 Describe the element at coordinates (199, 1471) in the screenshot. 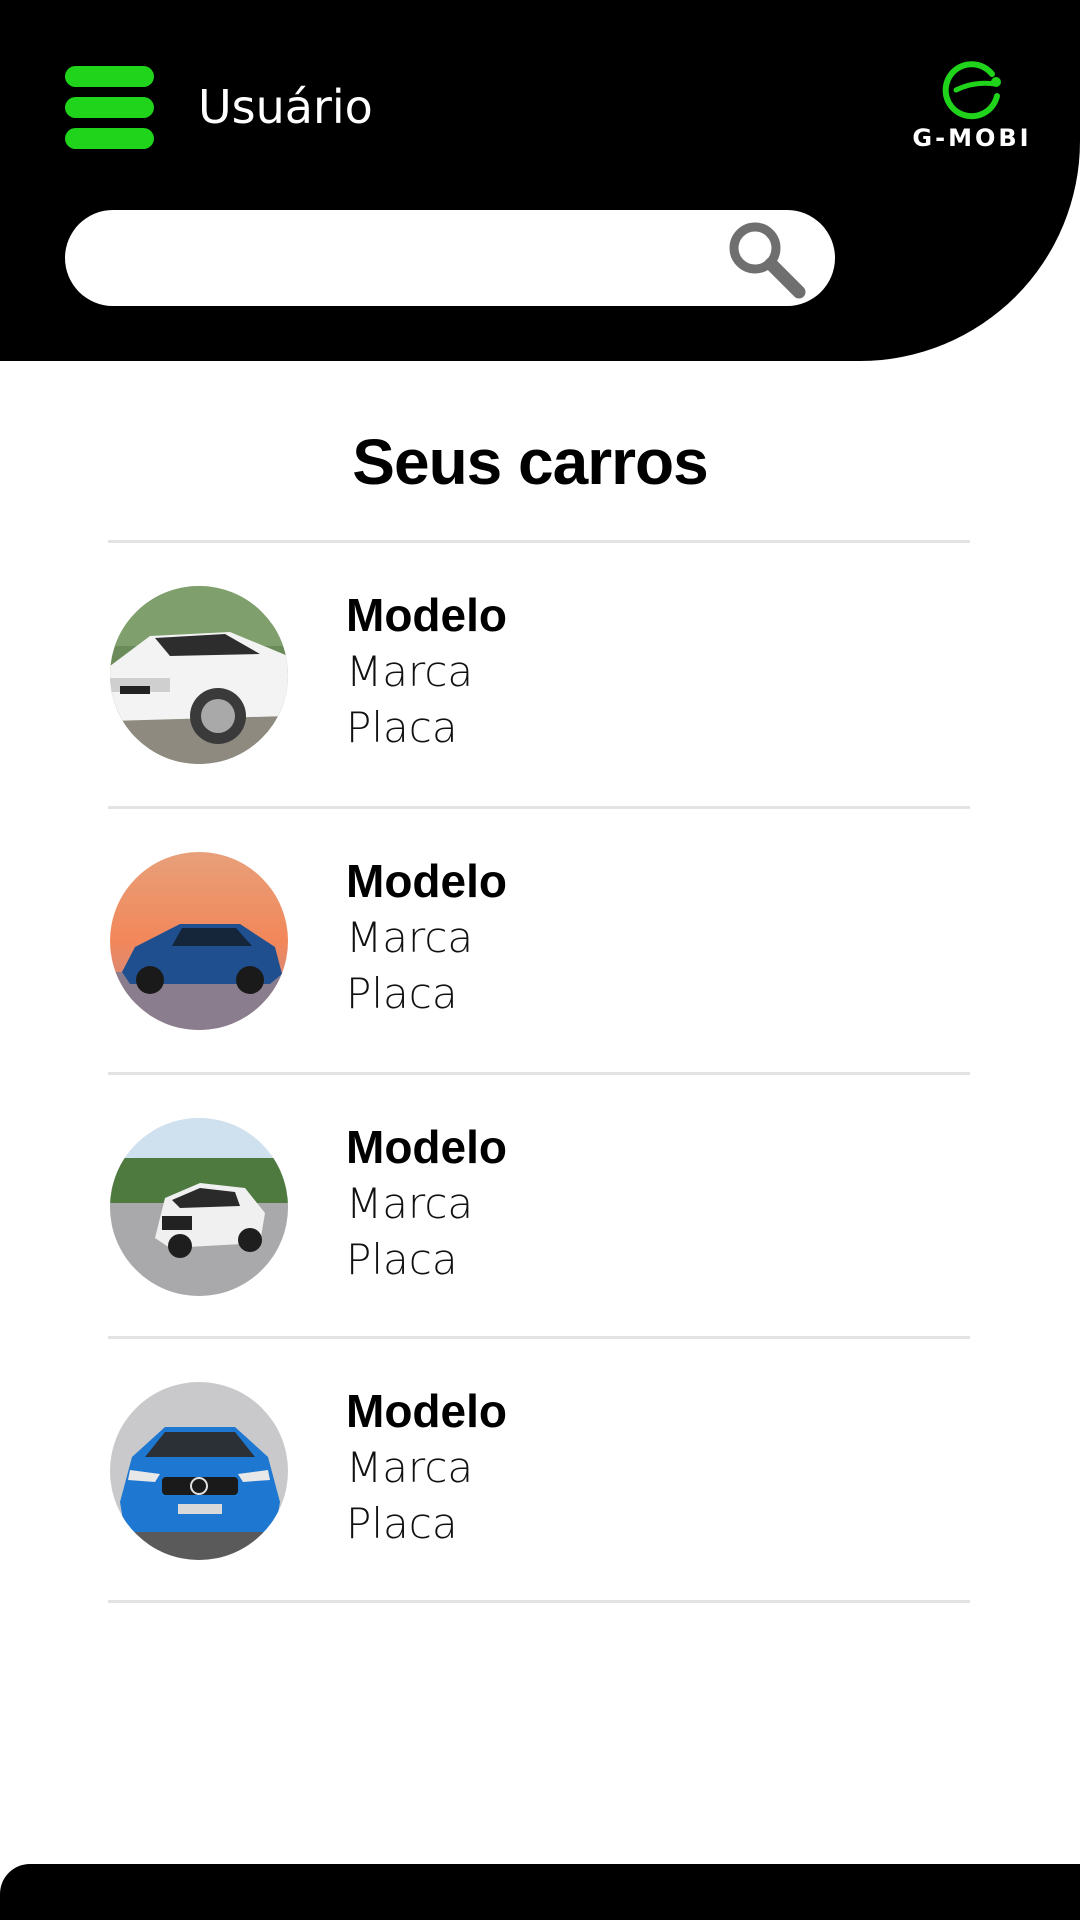

I see `blue-hatchback-photo` at that location.